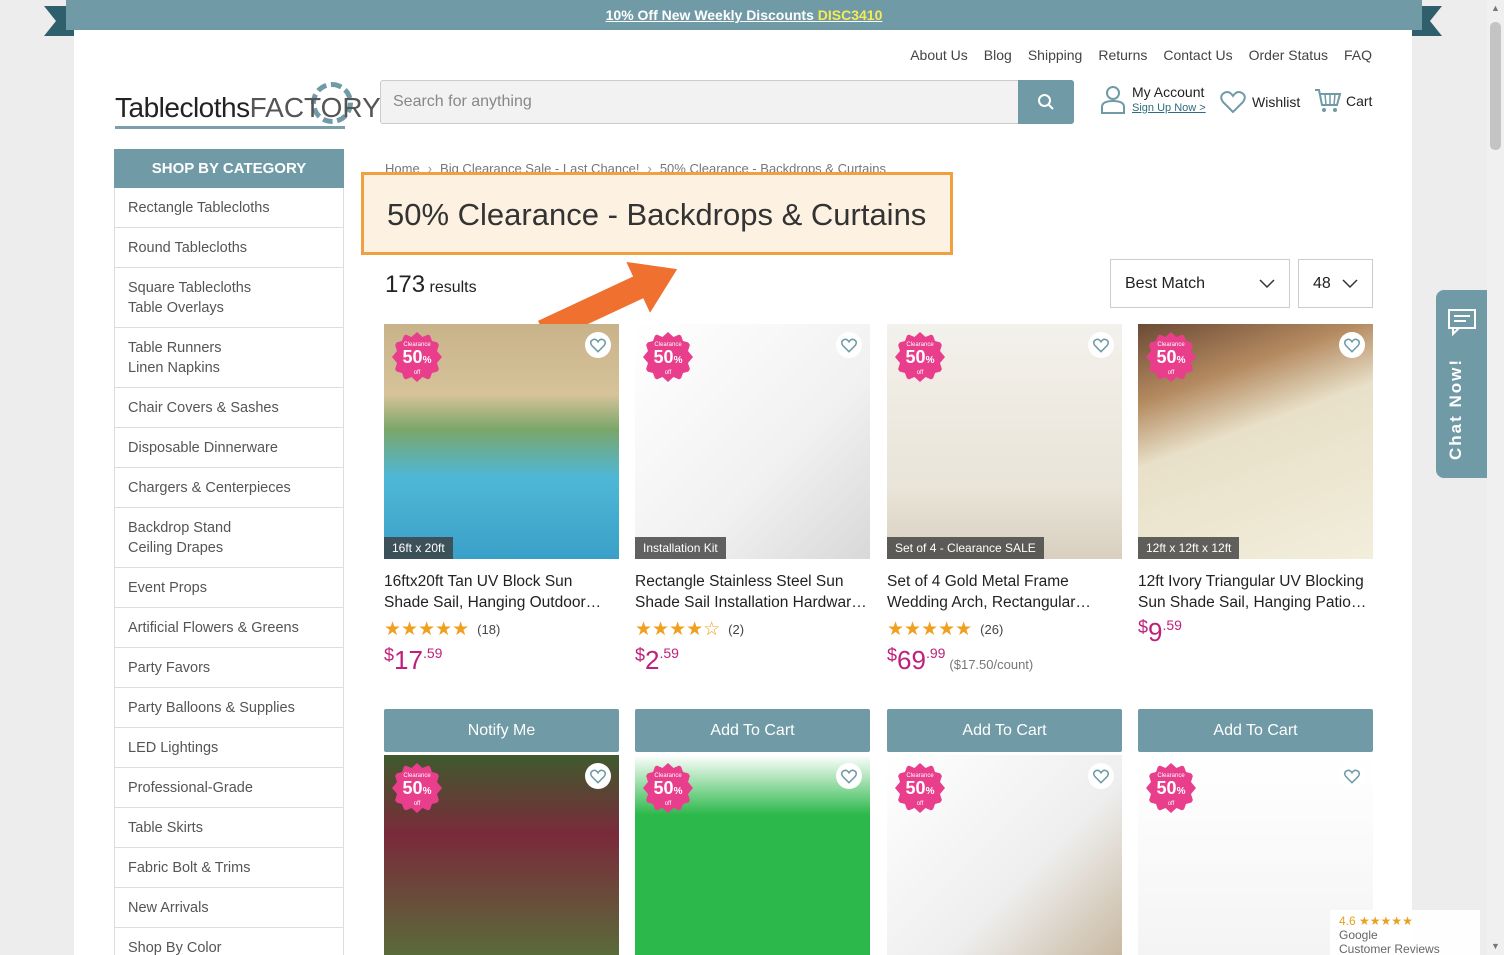 This screenshot has width=1504, height=955. What do you see at coordinates (229, 538) in the screenshot?
I see `sidebar-item: Backdrop Stand Ceiling Drapes` at bounding box center [229, 538].